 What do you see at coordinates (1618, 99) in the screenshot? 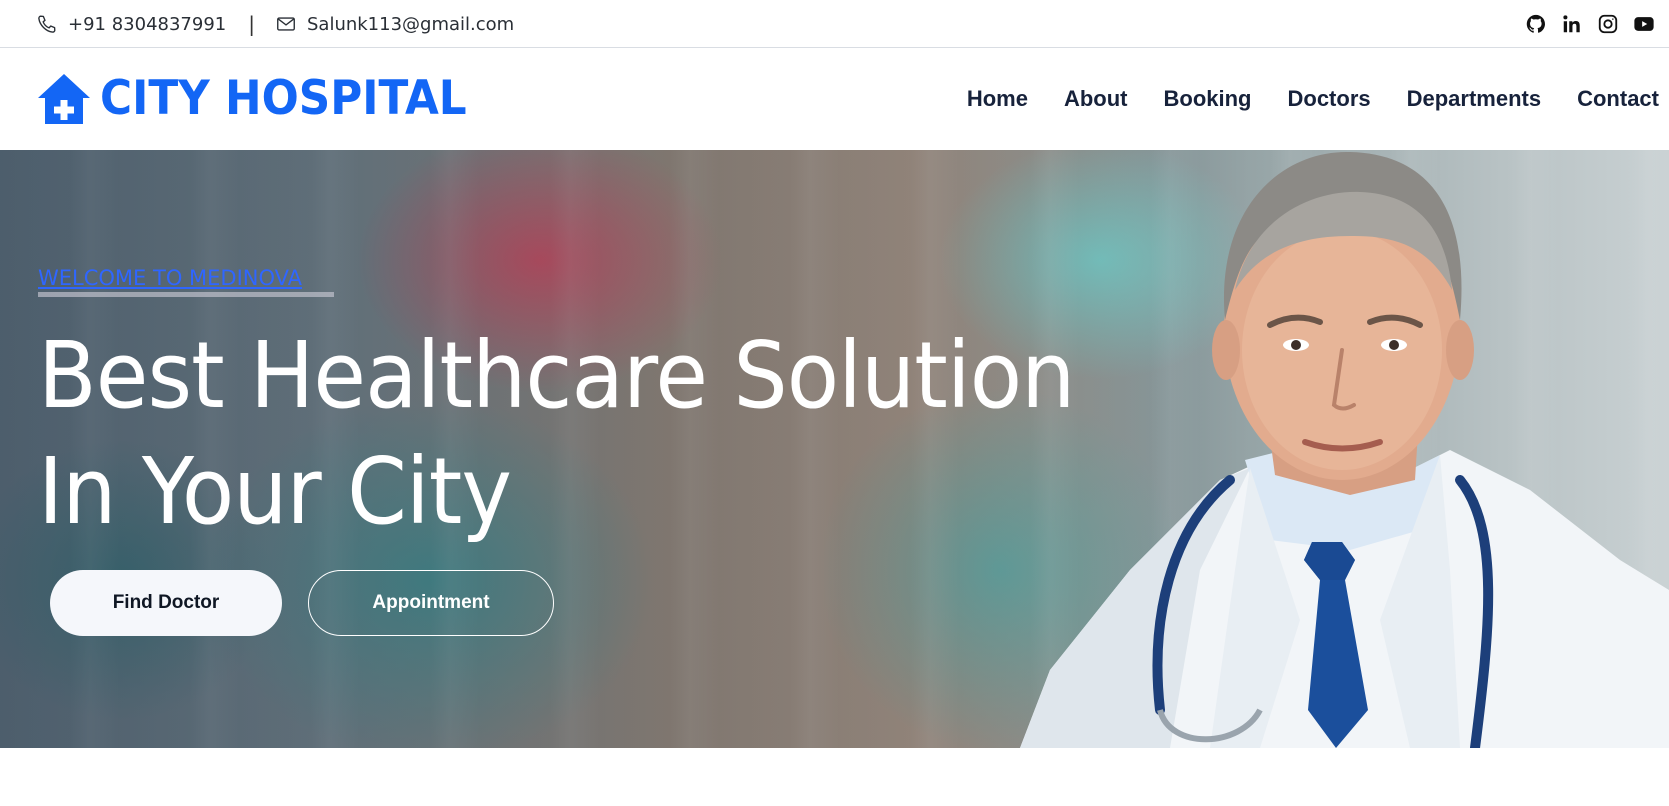
I see `nav-contact: Contact` at bounding box center [1618, 99].